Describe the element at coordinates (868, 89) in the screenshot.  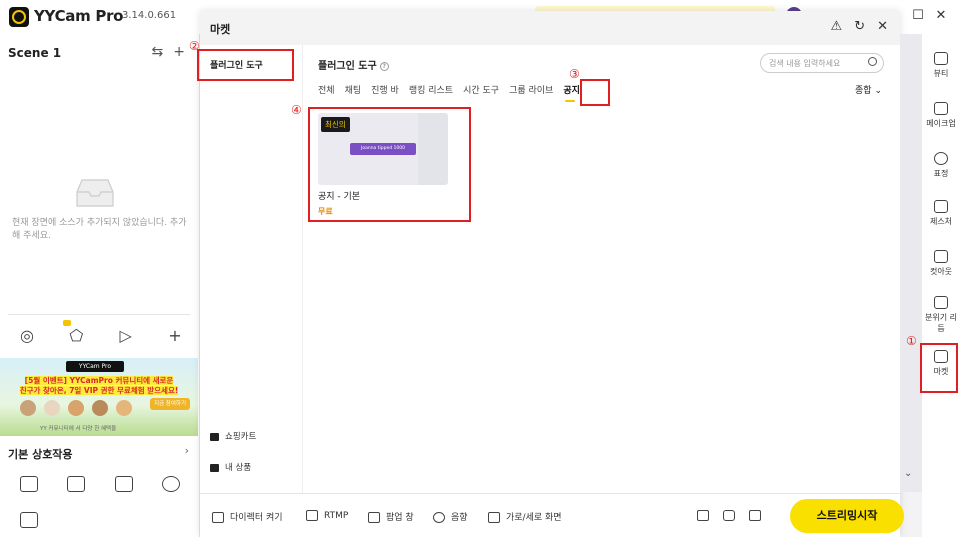
I see `sort-dropdown: 종합 ⌄` at that location.